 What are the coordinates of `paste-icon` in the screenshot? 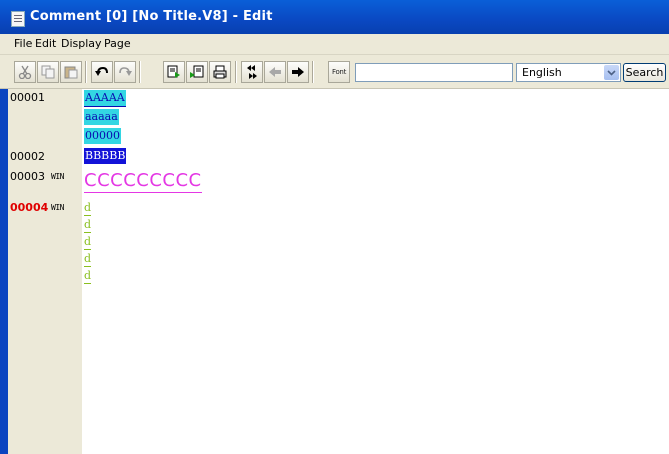 It's located at (71, 72).